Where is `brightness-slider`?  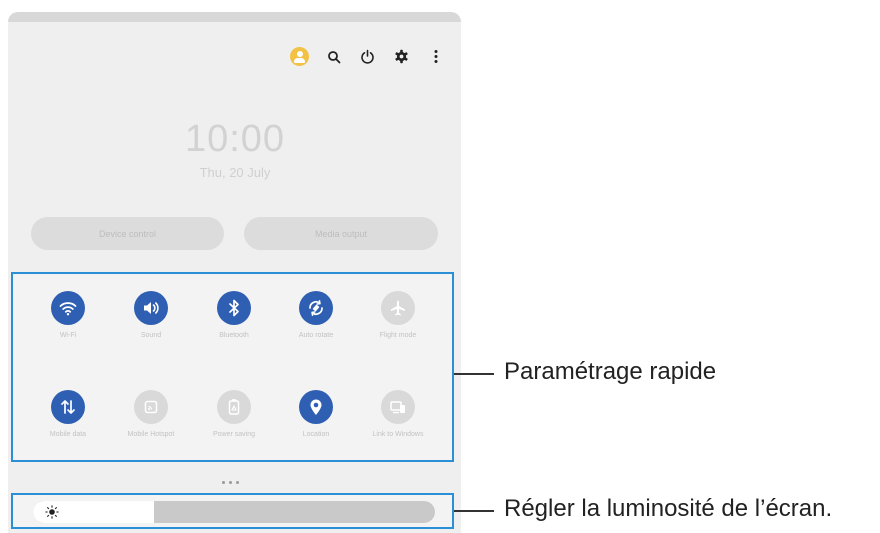
brightness-slider is located at coordinates (234, 512).